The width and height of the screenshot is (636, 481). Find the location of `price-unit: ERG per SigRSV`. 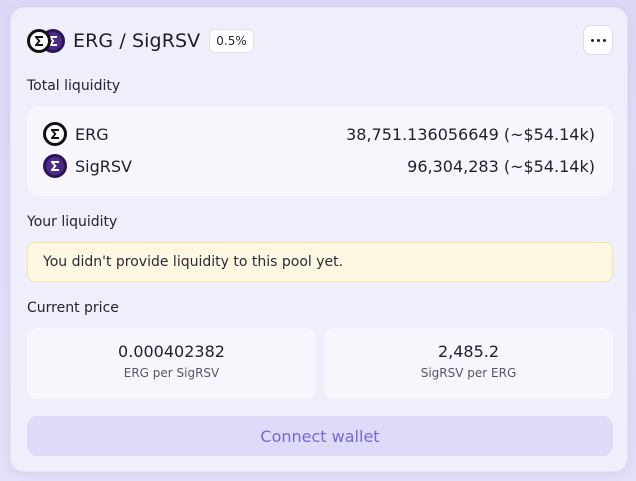

price-unit: ERG per SigRSV is located at coordinates (171, 373).